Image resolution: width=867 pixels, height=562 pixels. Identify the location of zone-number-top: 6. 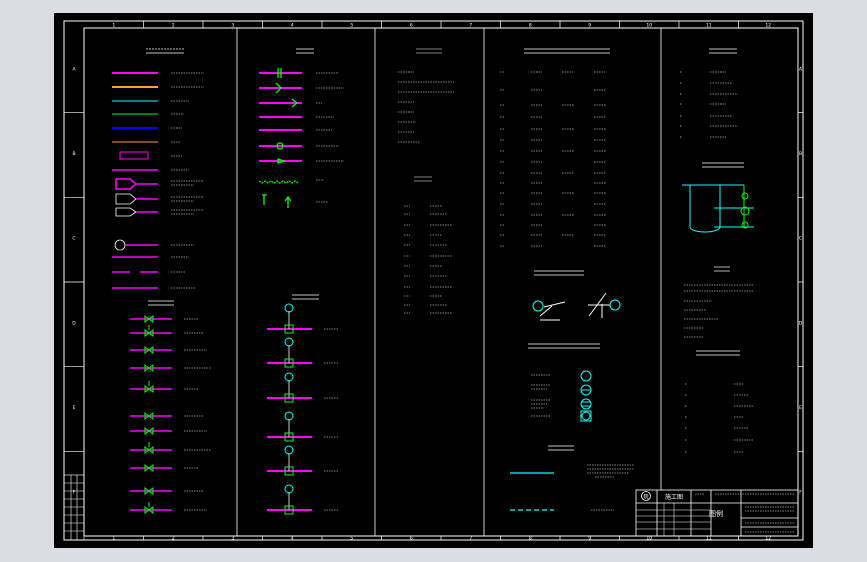
(411, 26).